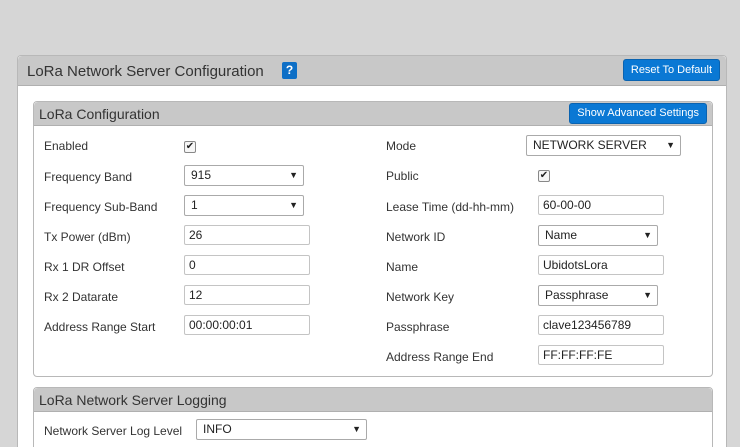 The width and height of the screenshot is (740, 447). I want to click on rx1-dr-offset-input, so click(247, 265).